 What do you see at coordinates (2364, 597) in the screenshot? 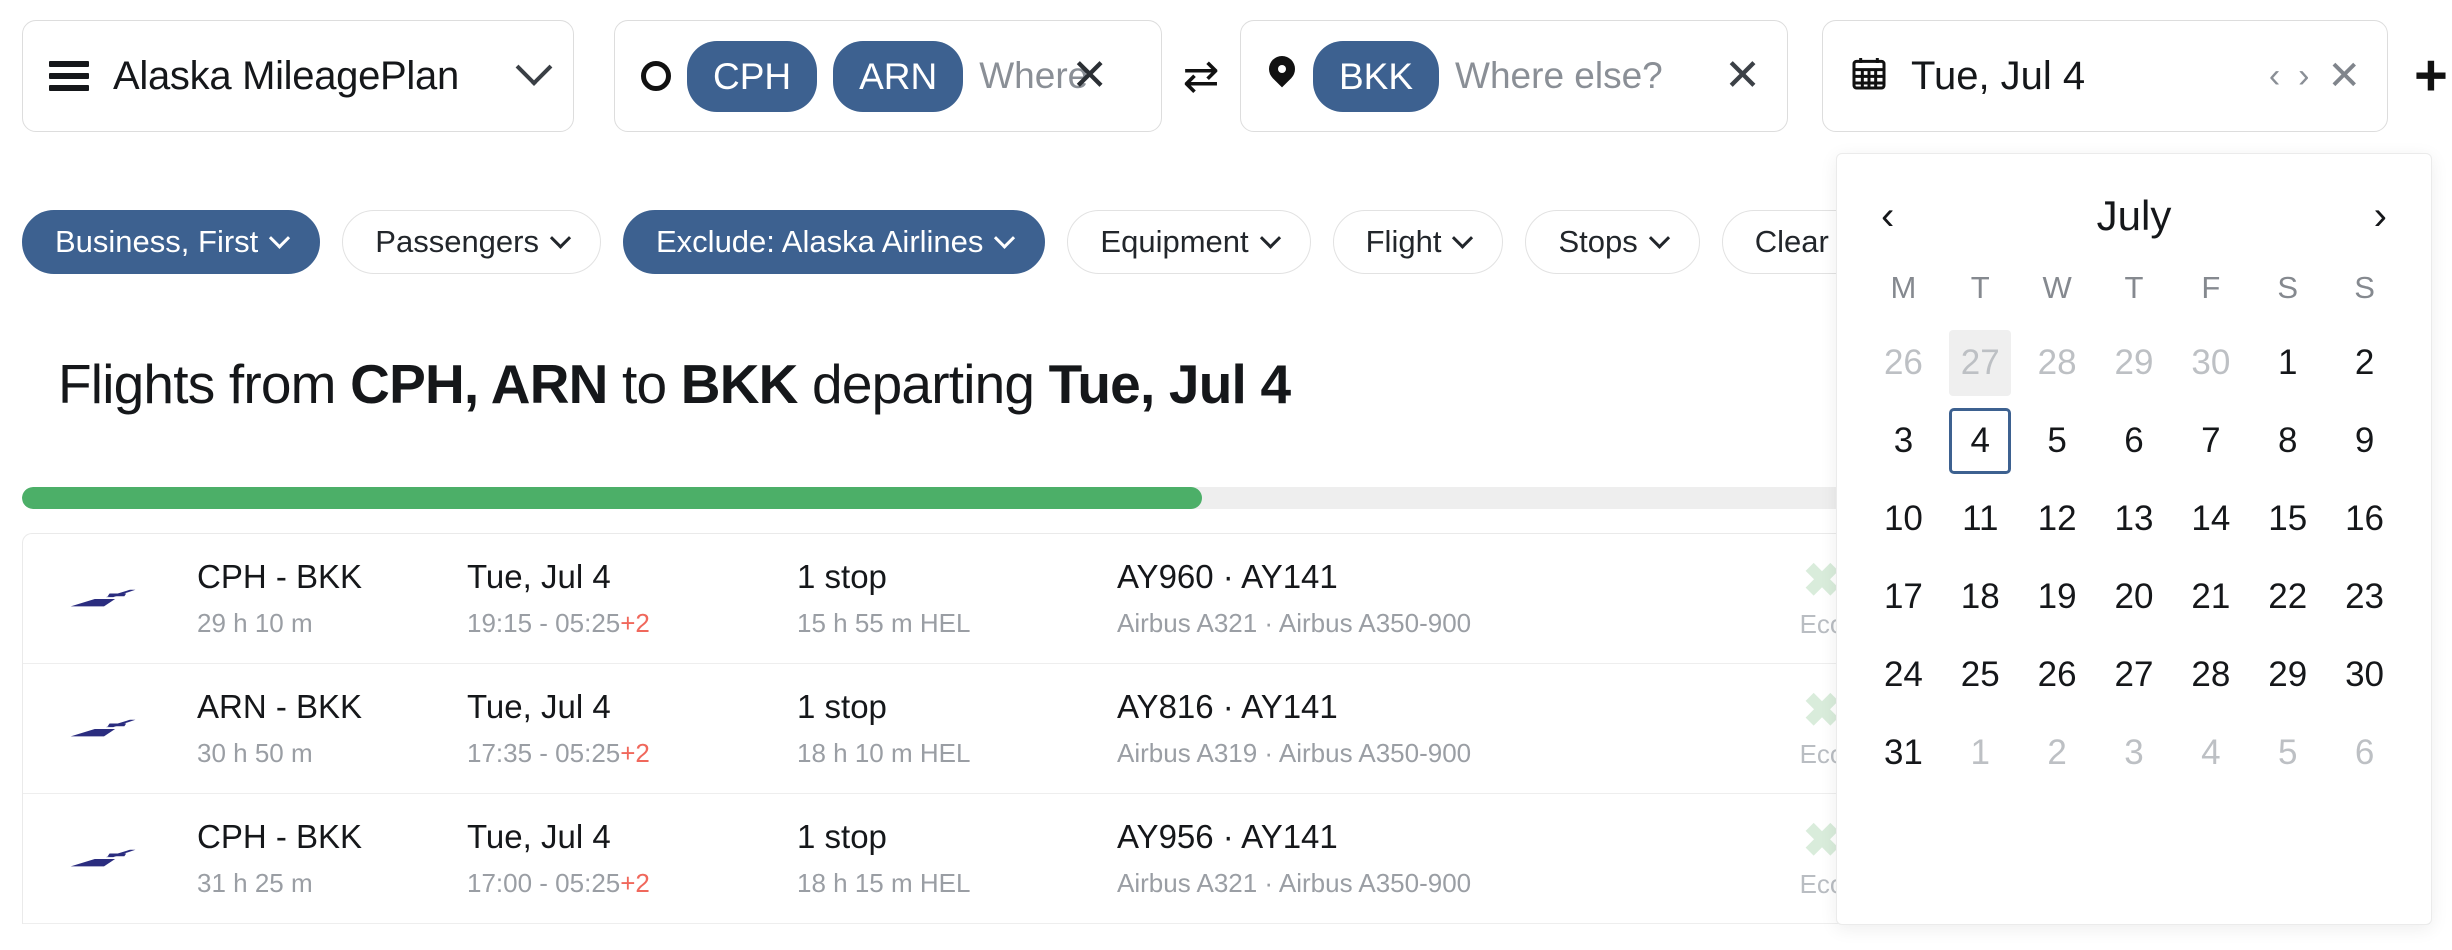
I see `calendar-day-23: 23` at bounding box center [2364, 597].